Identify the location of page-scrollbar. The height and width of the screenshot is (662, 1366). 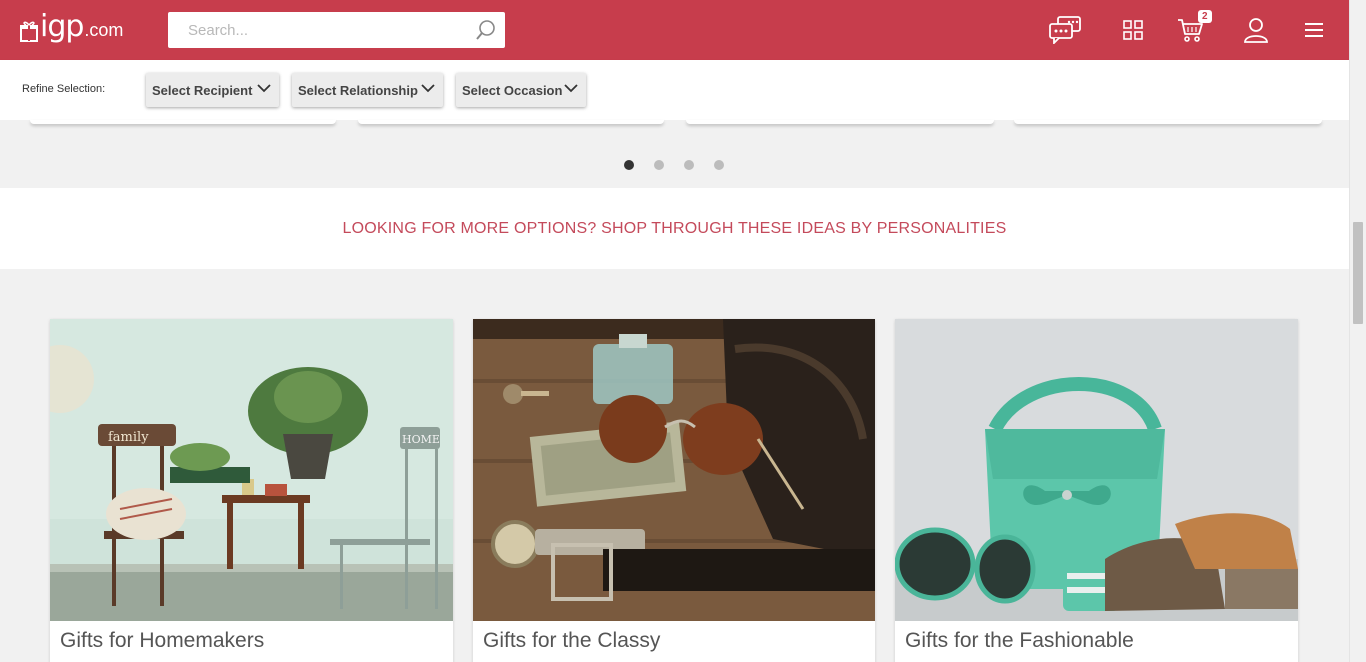
(1357, 331).